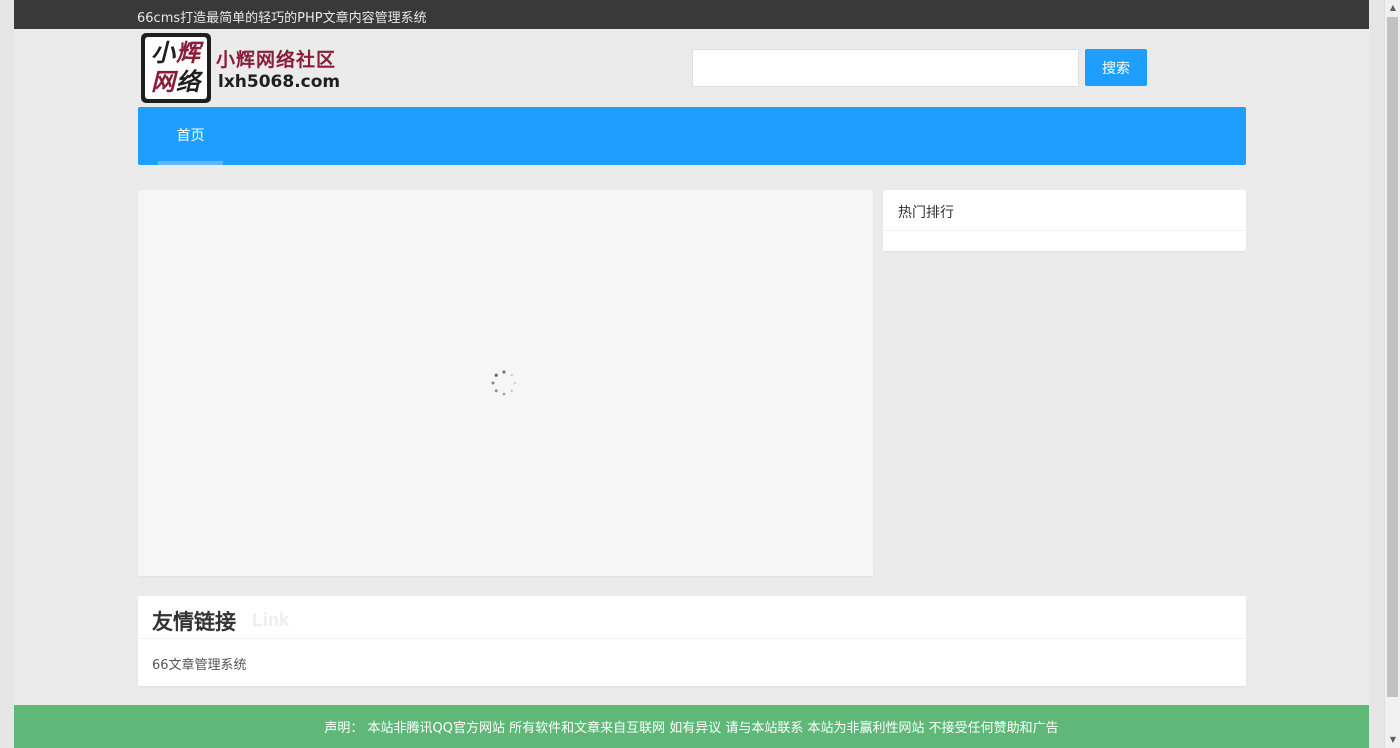 The height and width of the screenshot is (748, 1400). I want to click on nav-active-indicator, so click(190, 163).